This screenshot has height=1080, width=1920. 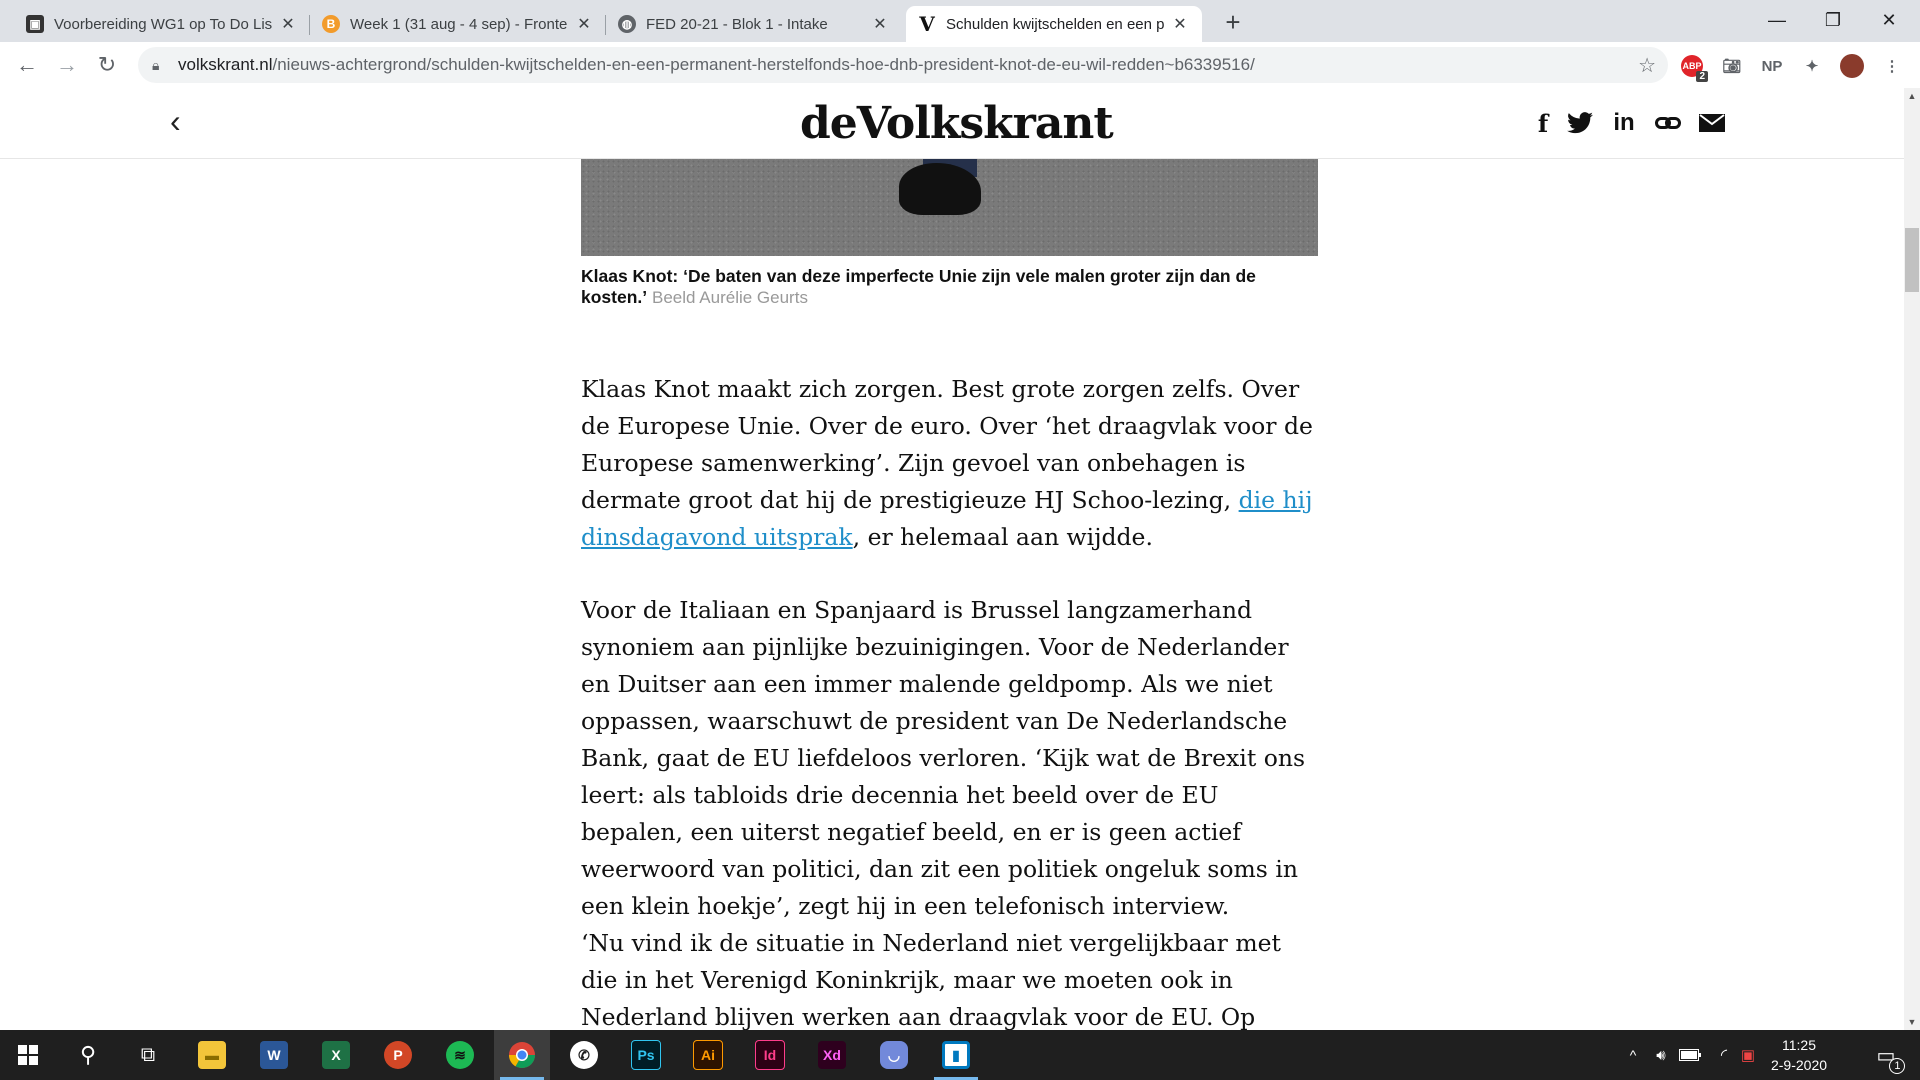 What do you see at coordinates (1852, 66) in the screenshot?
I see `profile-avatar` at bounding box center [1852, 66].